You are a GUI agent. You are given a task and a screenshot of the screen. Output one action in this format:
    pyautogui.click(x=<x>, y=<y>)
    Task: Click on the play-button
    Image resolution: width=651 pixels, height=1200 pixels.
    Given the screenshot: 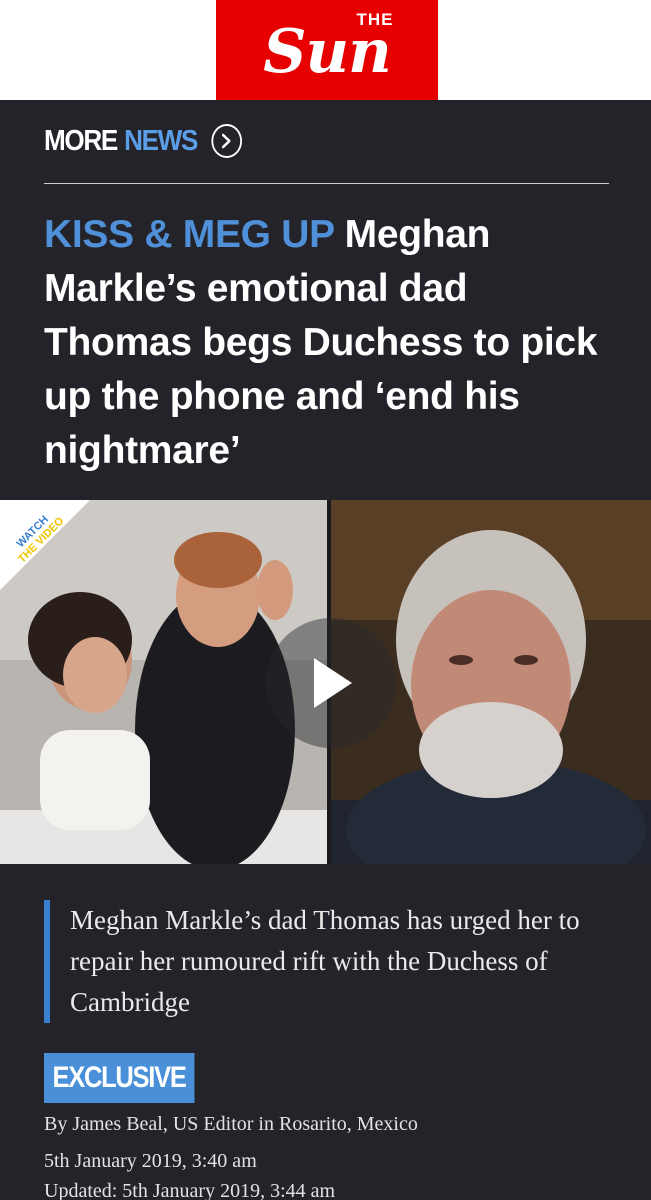 What is the action you would take?
    pyautogui.click(x=331, y=683)
    